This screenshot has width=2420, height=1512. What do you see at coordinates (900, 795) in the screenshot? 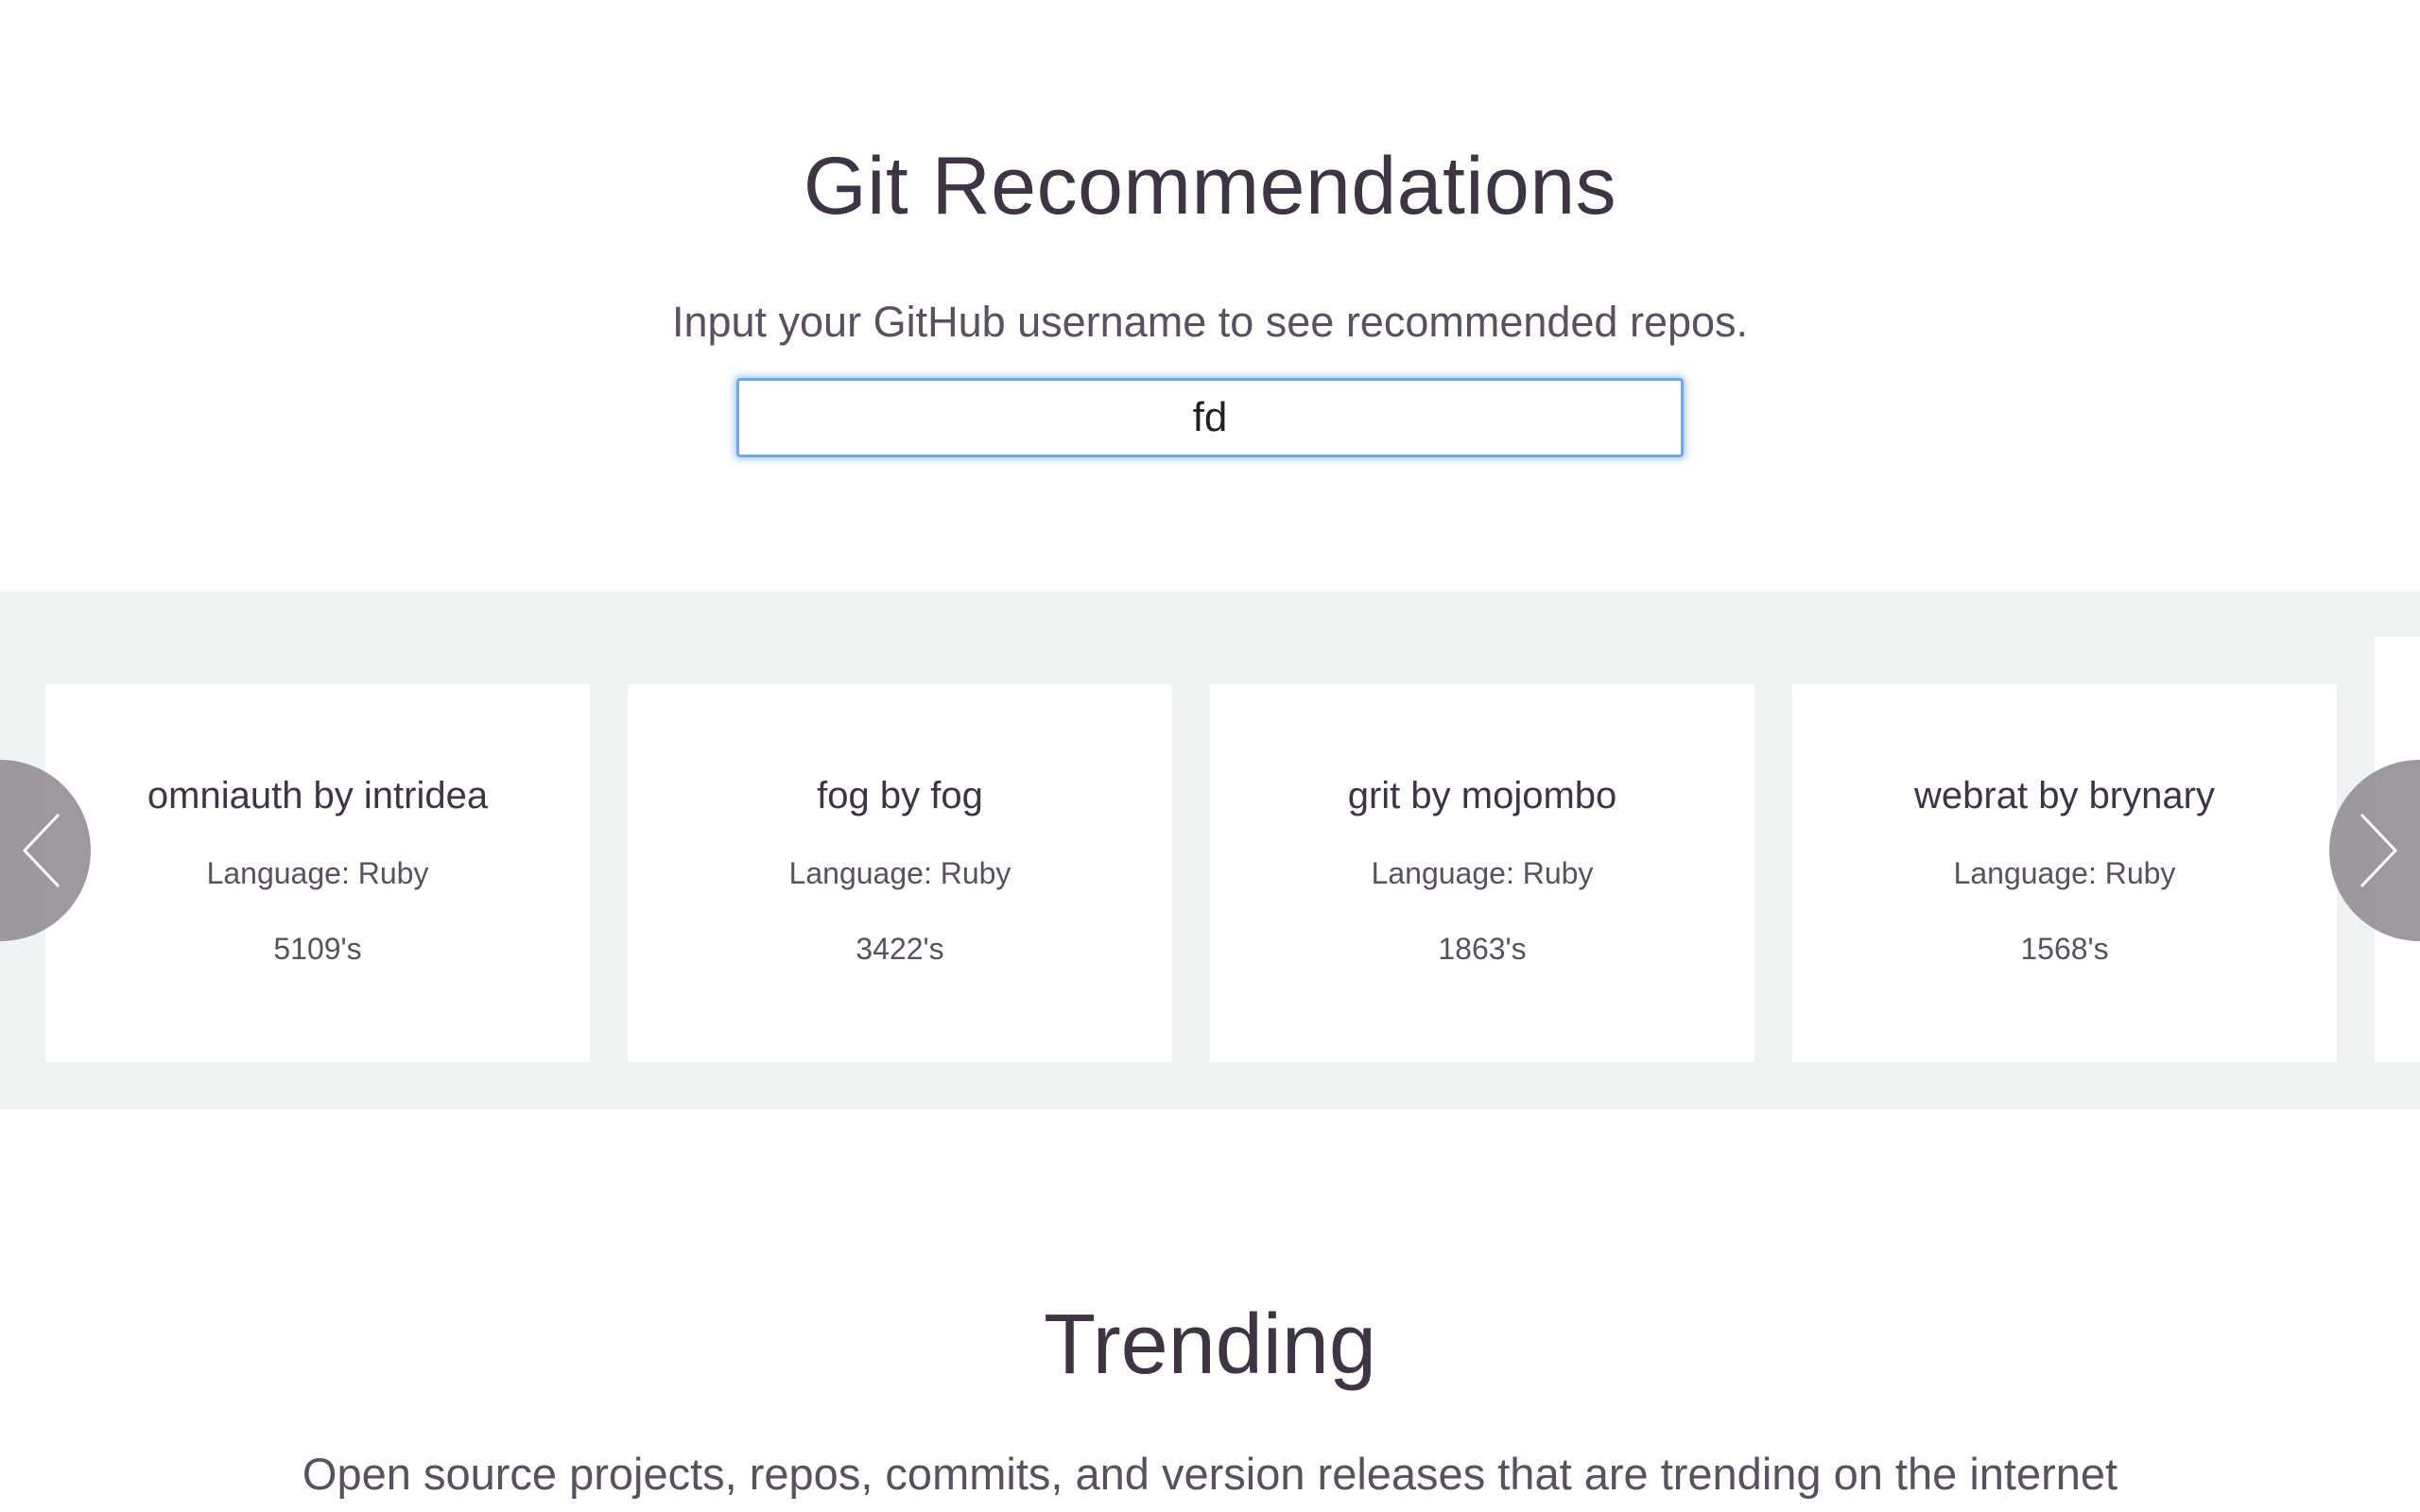
I see `repo-title: fog by fog` at bounding box center [900, 795].